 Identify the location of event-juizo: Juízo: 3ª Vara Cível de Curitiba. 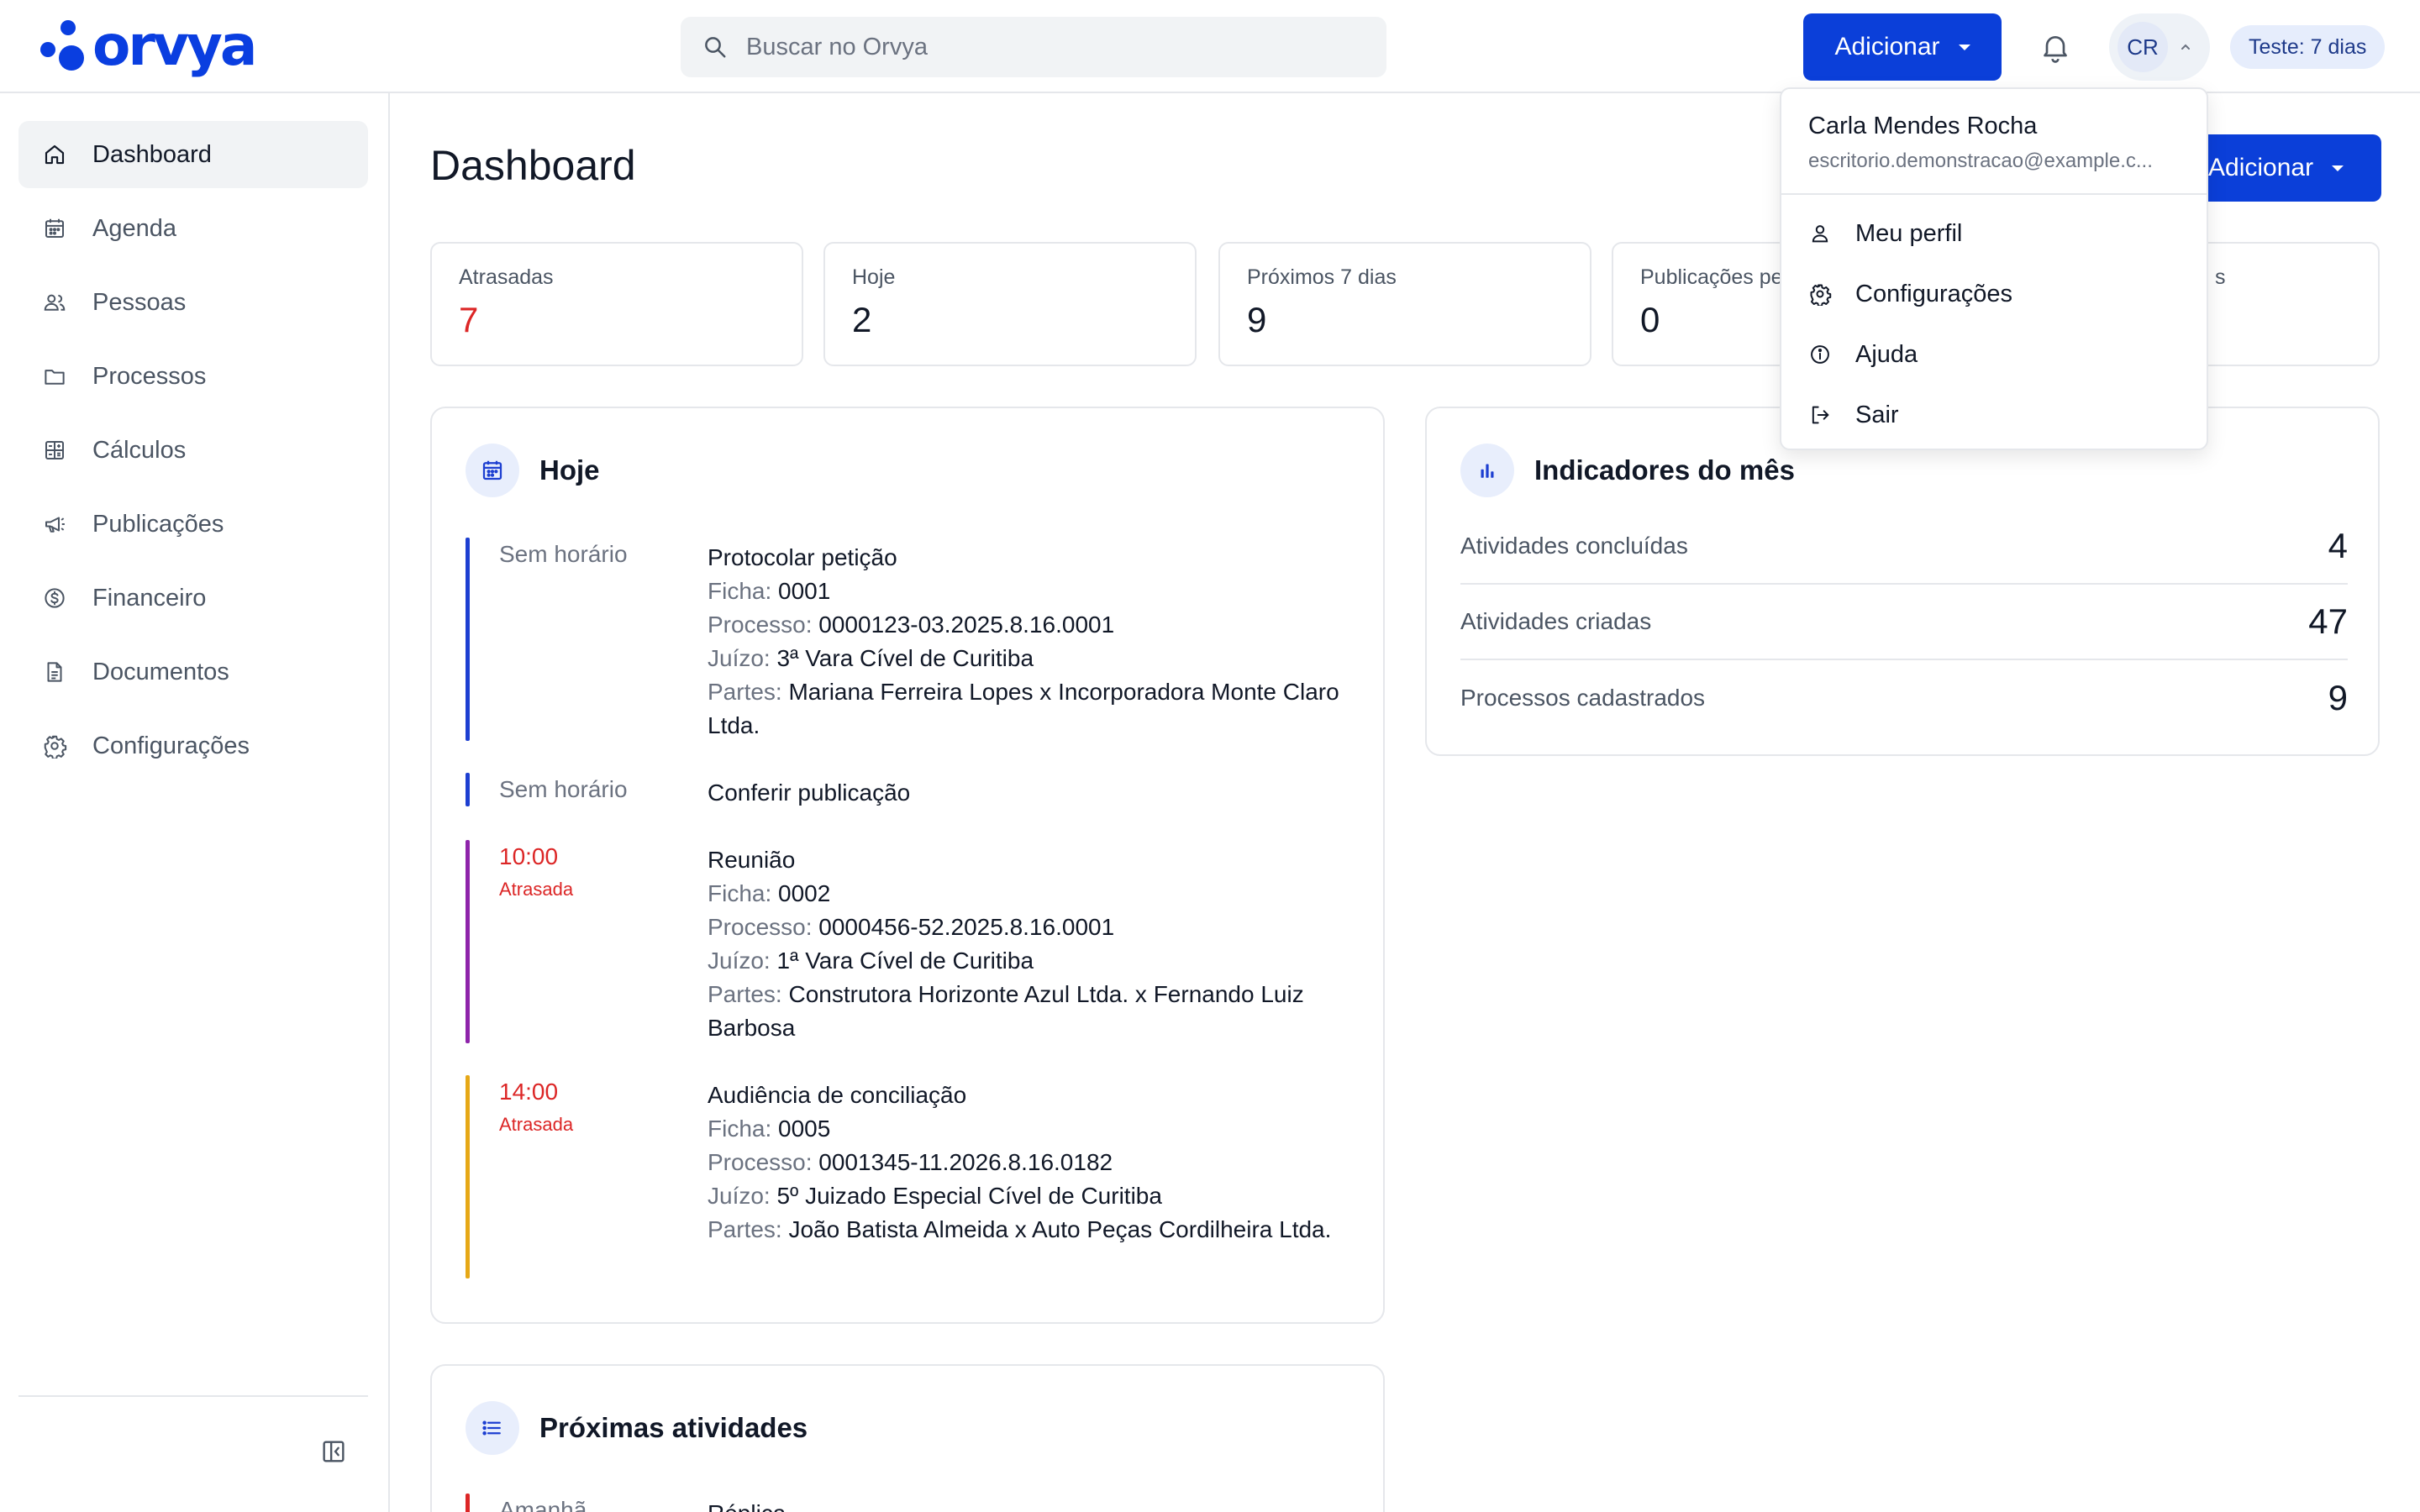
(871, 658).